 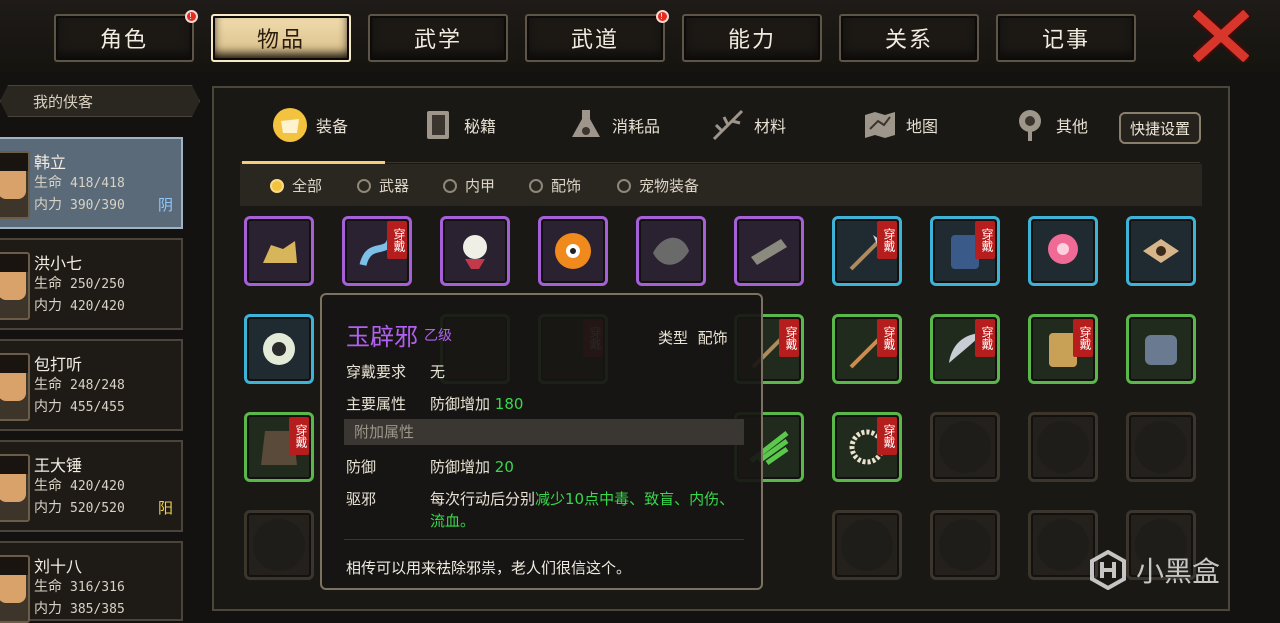 What do you see at coordinates (165, 508) in the screenshot?
I see `yang-badge: 阳` at bounding box center [165, 508].